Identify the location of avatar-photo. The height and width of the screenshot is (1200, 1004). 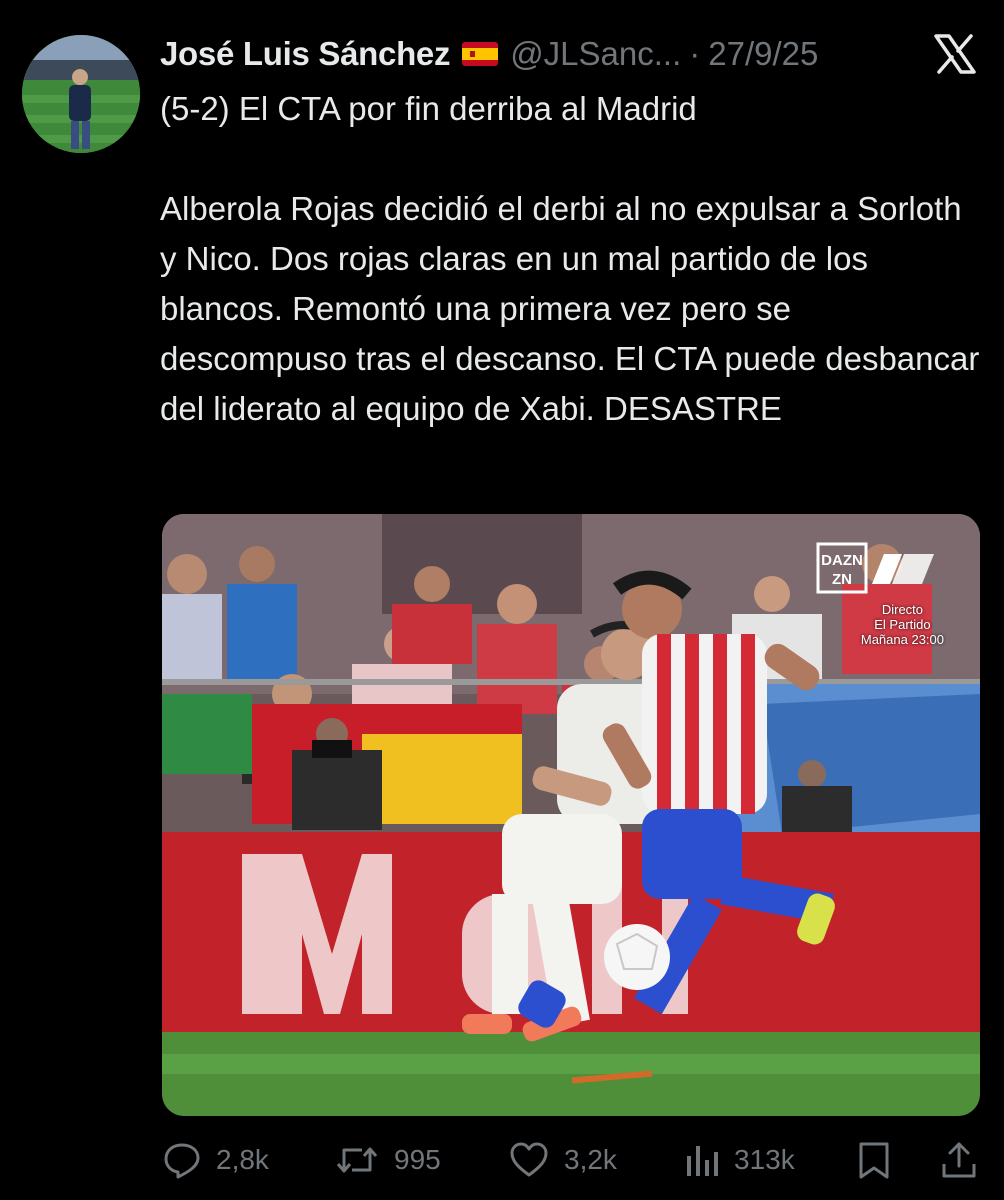
(81, 94).